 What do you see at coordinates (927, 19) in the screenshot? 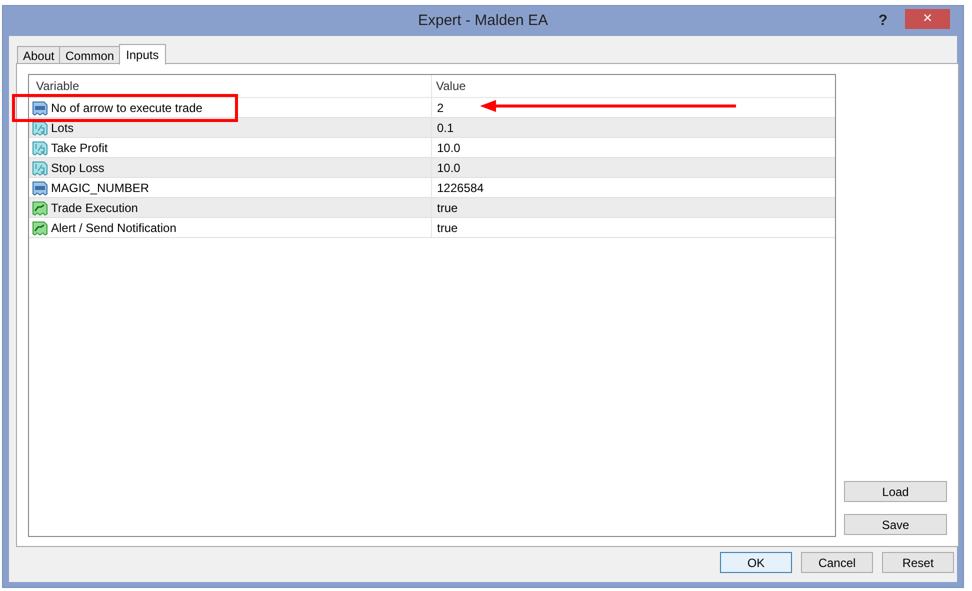
I see `close-button: ×` at bounding box center [927, 19].